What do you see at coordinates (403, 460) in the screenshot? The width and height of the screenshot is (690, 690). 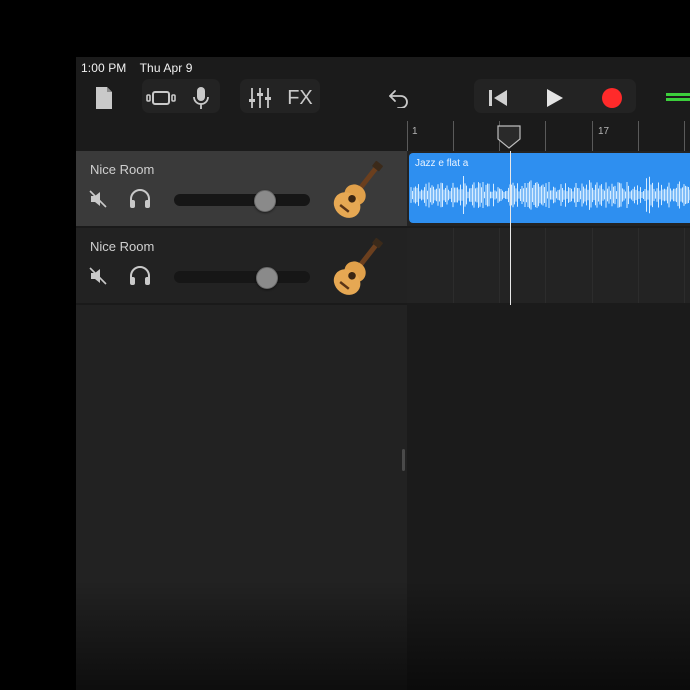 I see `panel-resize-handle` at bounding box center [403, 460].